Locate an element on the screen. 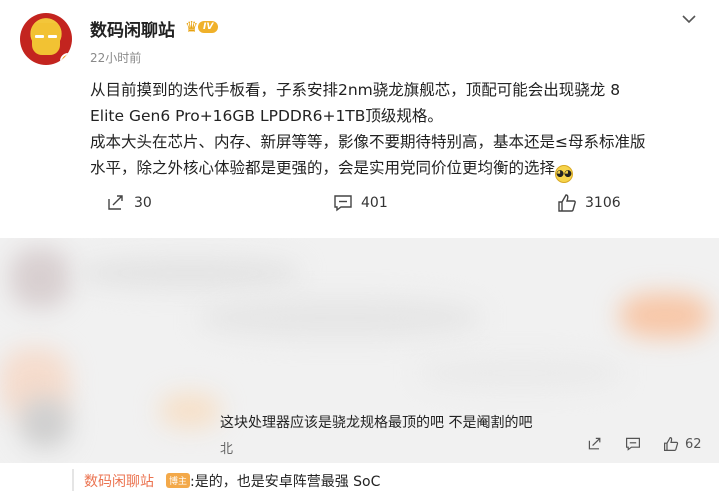  comment-count: 401 is located at coordinates (374, 203).